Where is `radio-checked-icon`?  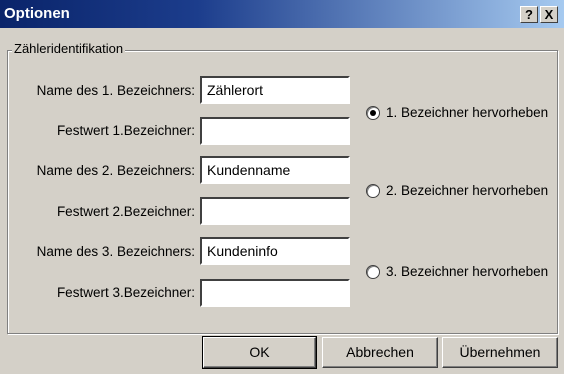
radio-checked-icon is located at coordinates (373, 113).